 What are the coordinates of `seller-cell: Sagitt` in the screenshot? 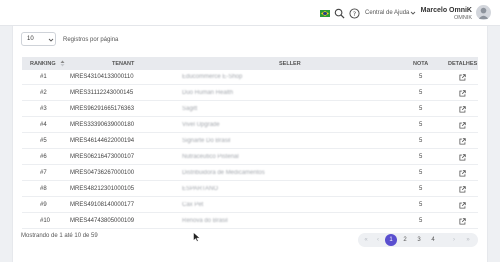 It's located at (190, 109).